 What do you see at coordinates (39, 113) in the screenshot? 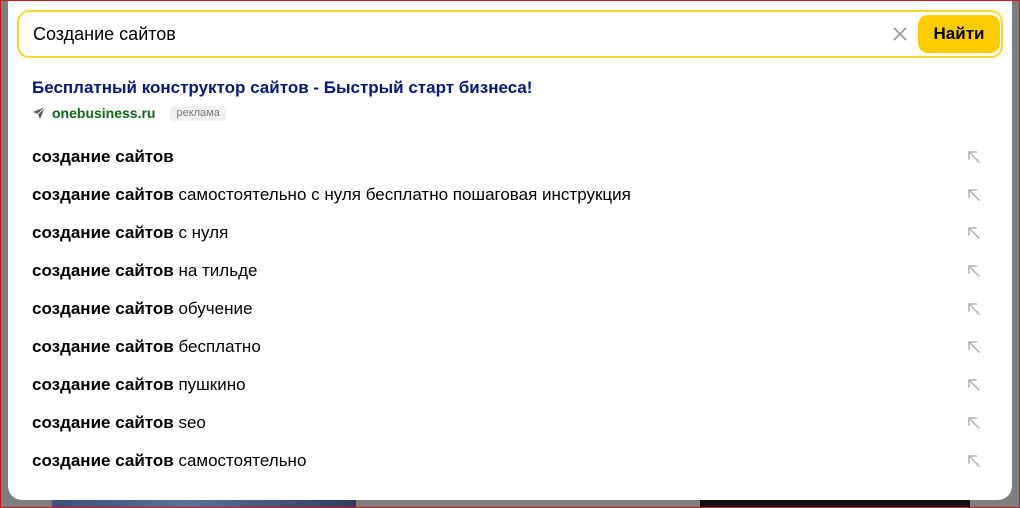
I see `navigation-arrow-icon` at bounding box center [39, 113].